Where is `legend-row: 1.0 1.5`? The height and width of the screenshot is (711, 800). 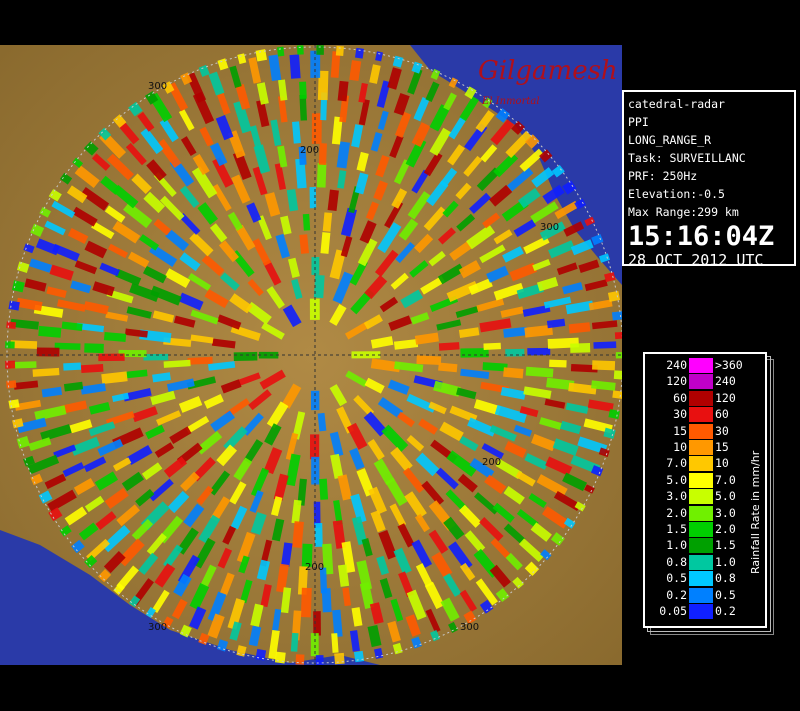 legend-row: 1.0 1.5 is located at coordinates (699, 546).